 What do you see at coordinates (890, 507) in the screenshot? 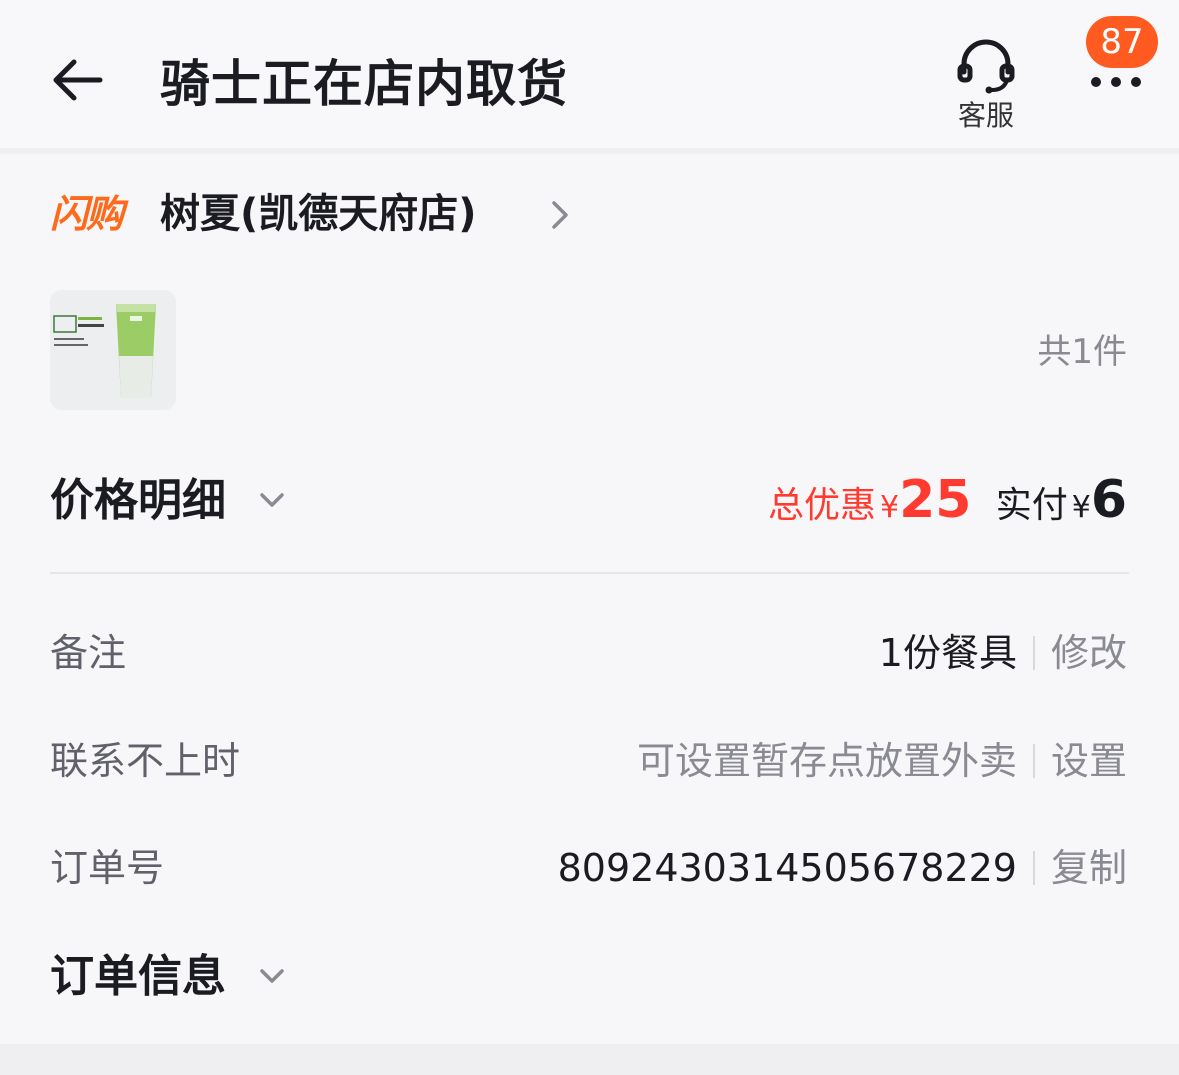
I see `discount-currency: ¥` at bounding box center [890, 507].